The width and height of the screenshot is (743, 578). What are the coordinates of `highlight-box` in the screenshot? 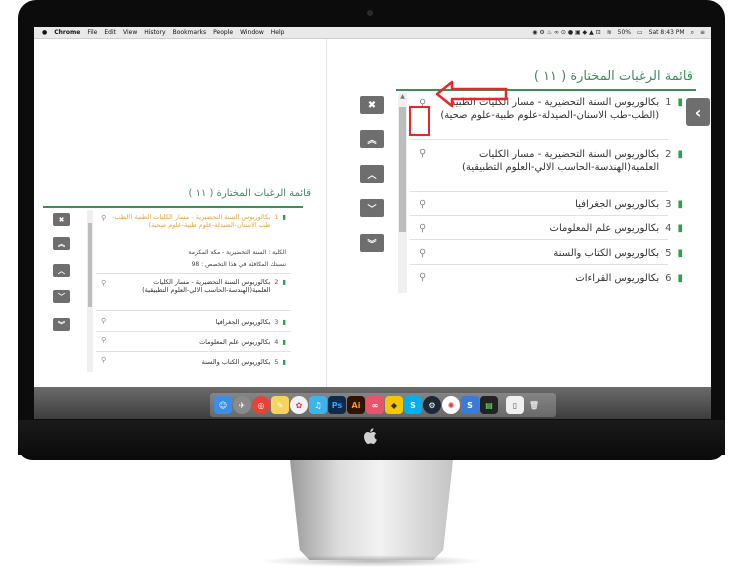 It's located at (419, 121).